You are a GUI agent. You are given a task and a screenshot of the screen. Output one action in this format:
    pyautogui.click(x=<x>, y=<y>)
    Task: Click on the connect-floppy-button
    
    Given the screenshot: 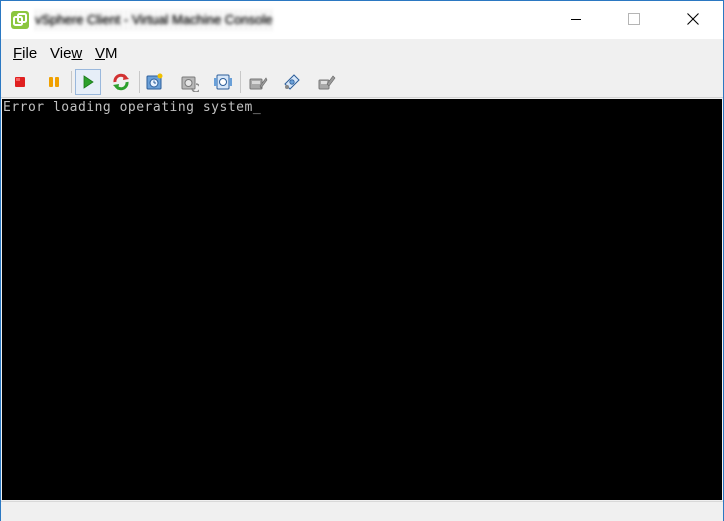 What is the action you would take?
    pyautogui.click(x=326, y=82)
    